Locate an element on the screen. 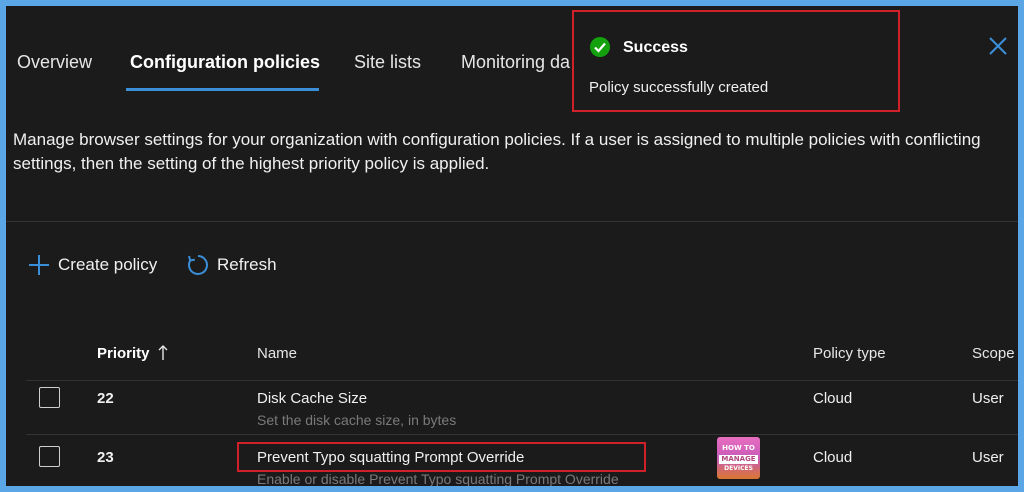  highlight-annotation is located at coordinates (441, 457).